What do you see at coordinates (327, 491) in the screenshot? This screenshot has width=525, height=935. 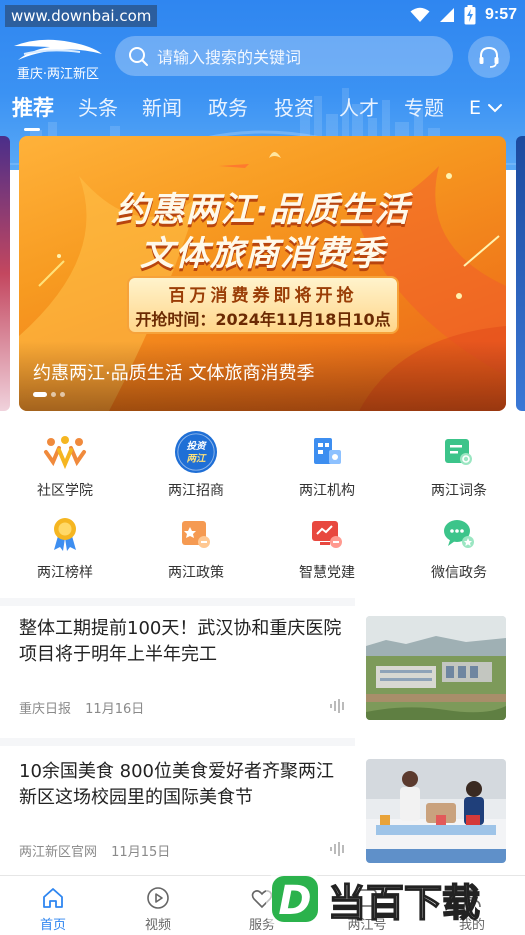 I see `grid-label: 两江机构` at bounding box center [327, 491].